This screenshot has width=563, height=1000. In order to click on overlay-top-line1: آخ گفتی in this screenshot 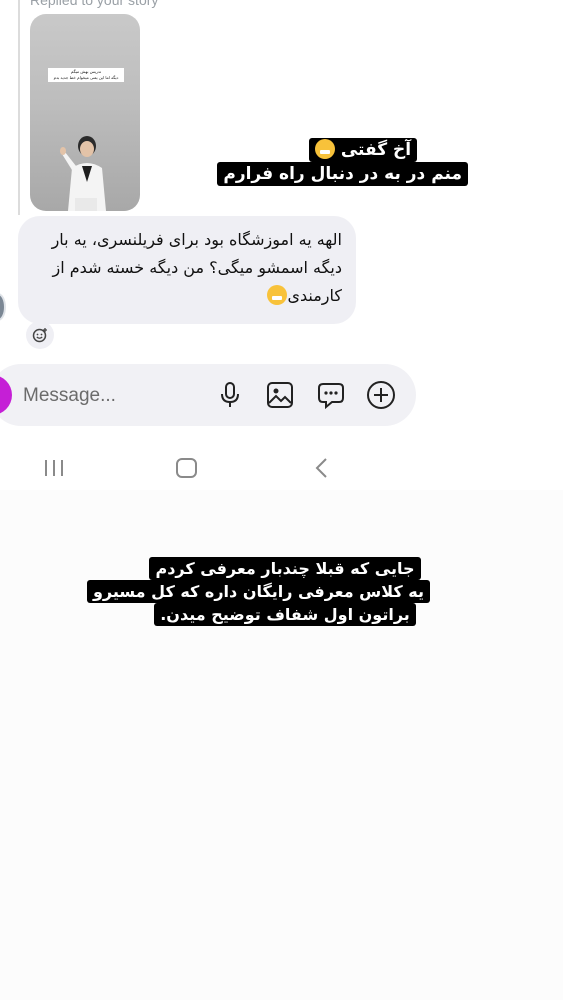, I will do `click(363, 150)`.